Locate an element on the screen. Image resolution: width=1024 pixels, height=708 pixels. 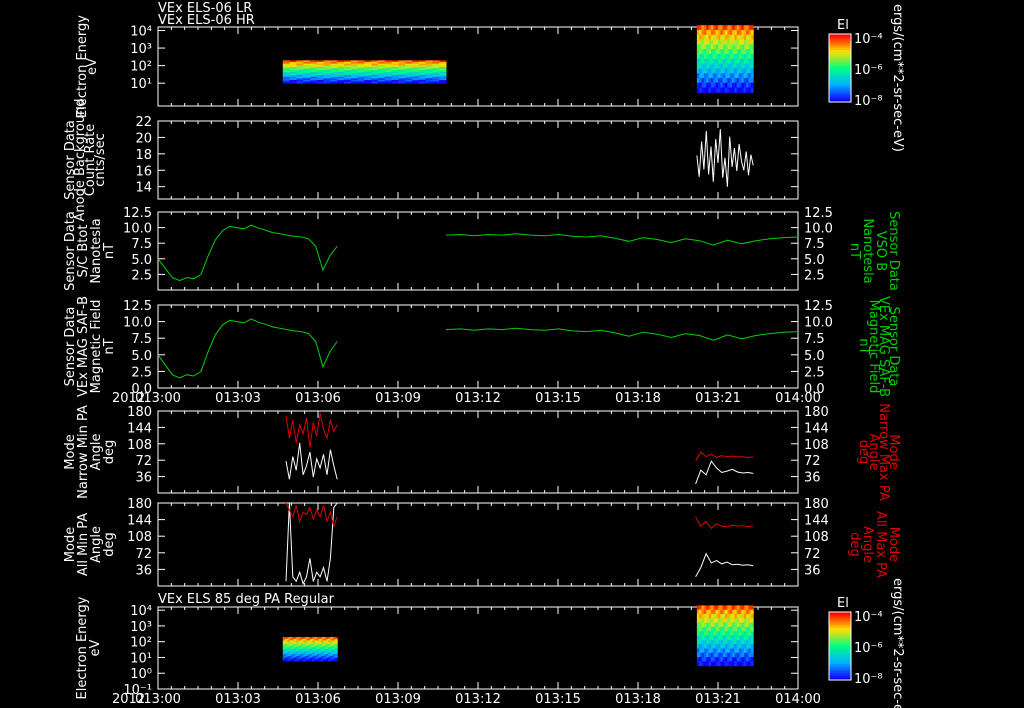
y-tick-label-right: 108 is located at coordinates (816, 445).